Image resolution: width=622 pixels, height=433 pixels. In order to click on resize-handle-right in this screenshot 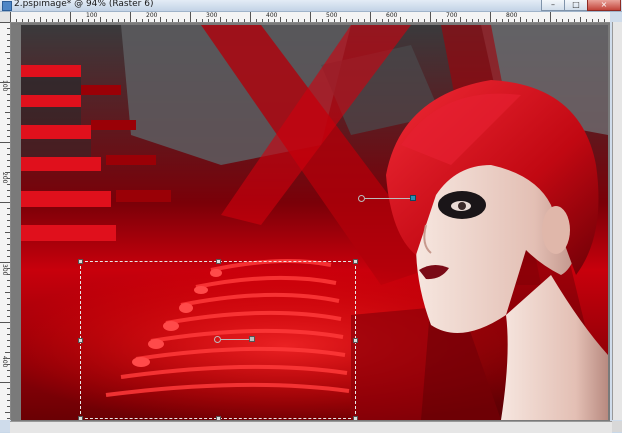, I will do `click(355, 340)`.